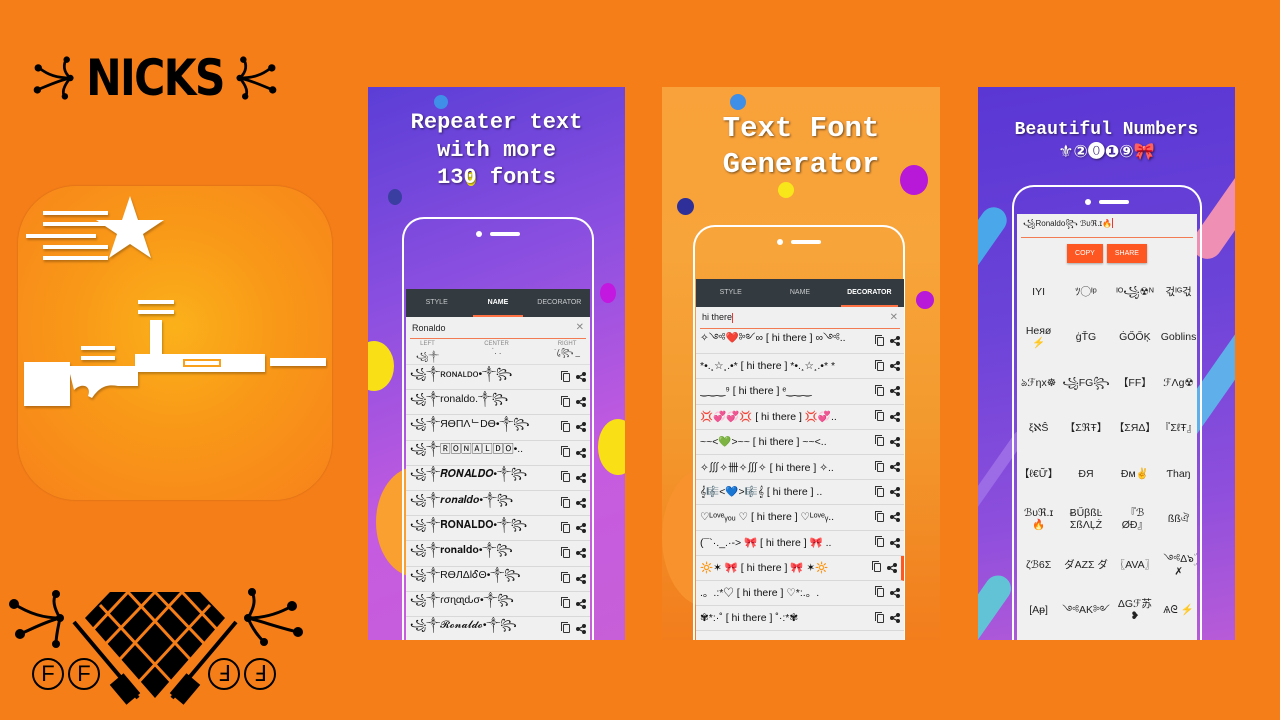  Describe the element at coordinates (800, 619) in the screenshot. I see `list-item: ✾*:·˚ [ hi there ] ˚·:*✾` at that location.